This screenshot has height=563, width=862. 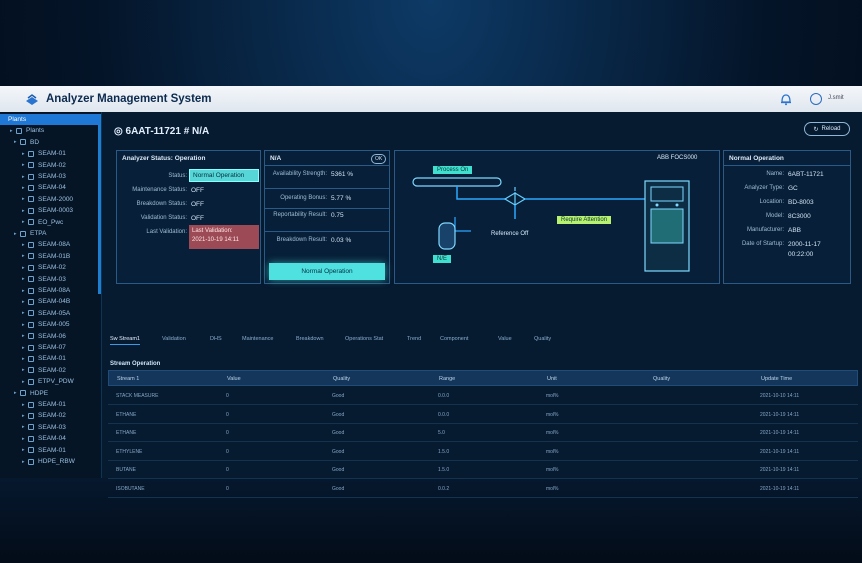 What do you see at coordinates (31, 393) in the screenshot?
I see `tree-item-group: ▸ HDPE` at bounding box center [31, 393].